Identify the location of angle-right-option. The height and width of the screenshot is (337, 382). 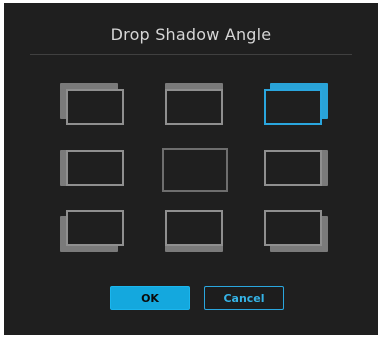
(295, 171).